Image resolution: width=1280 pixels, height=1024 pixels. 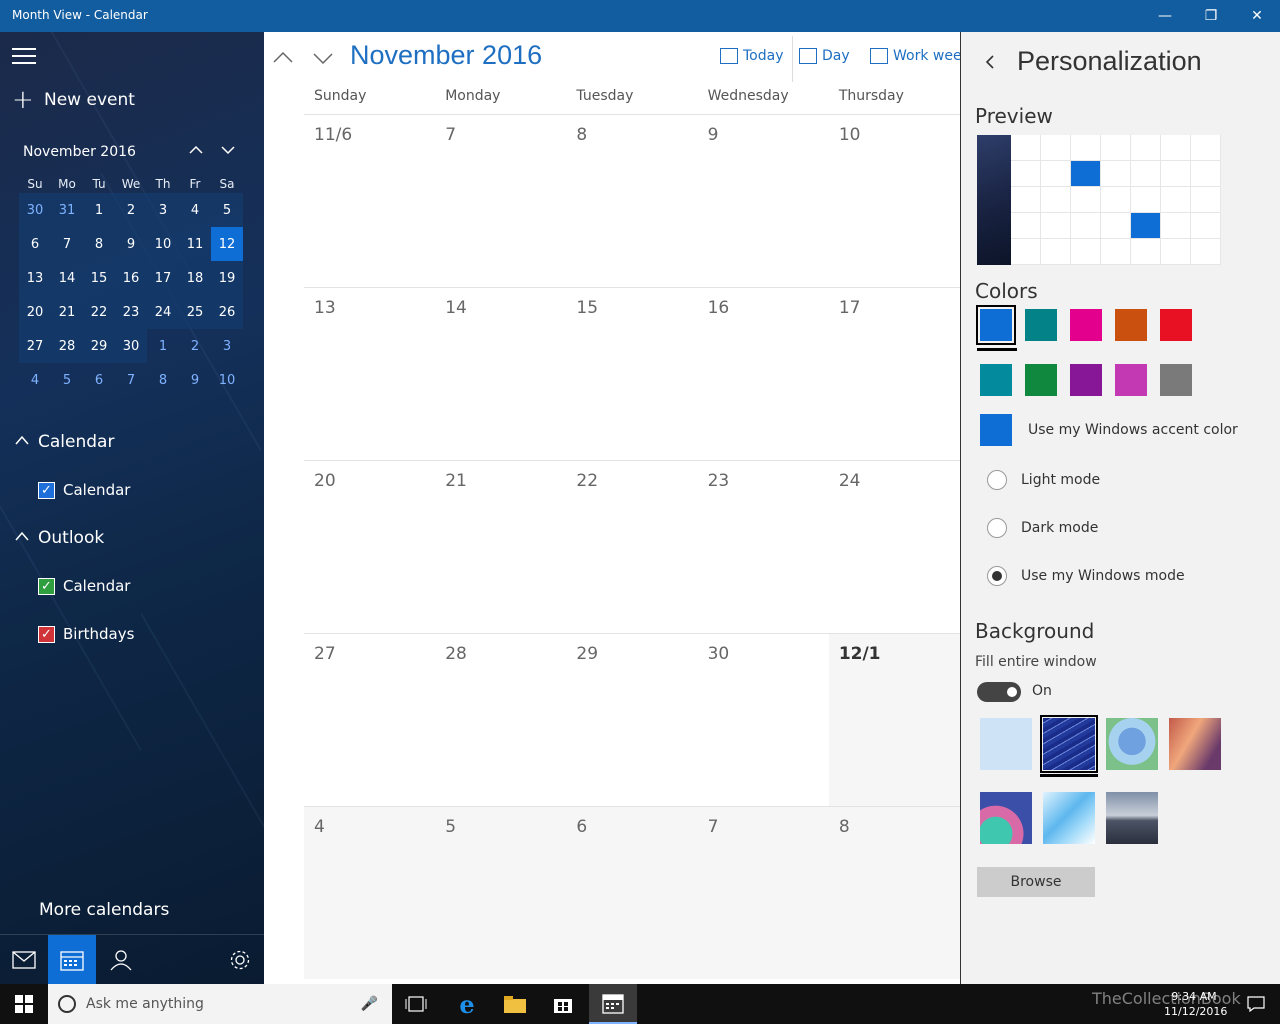 I want to click on calendar-item-calendar: ✓ Calendar, so click(x=84, y=490).